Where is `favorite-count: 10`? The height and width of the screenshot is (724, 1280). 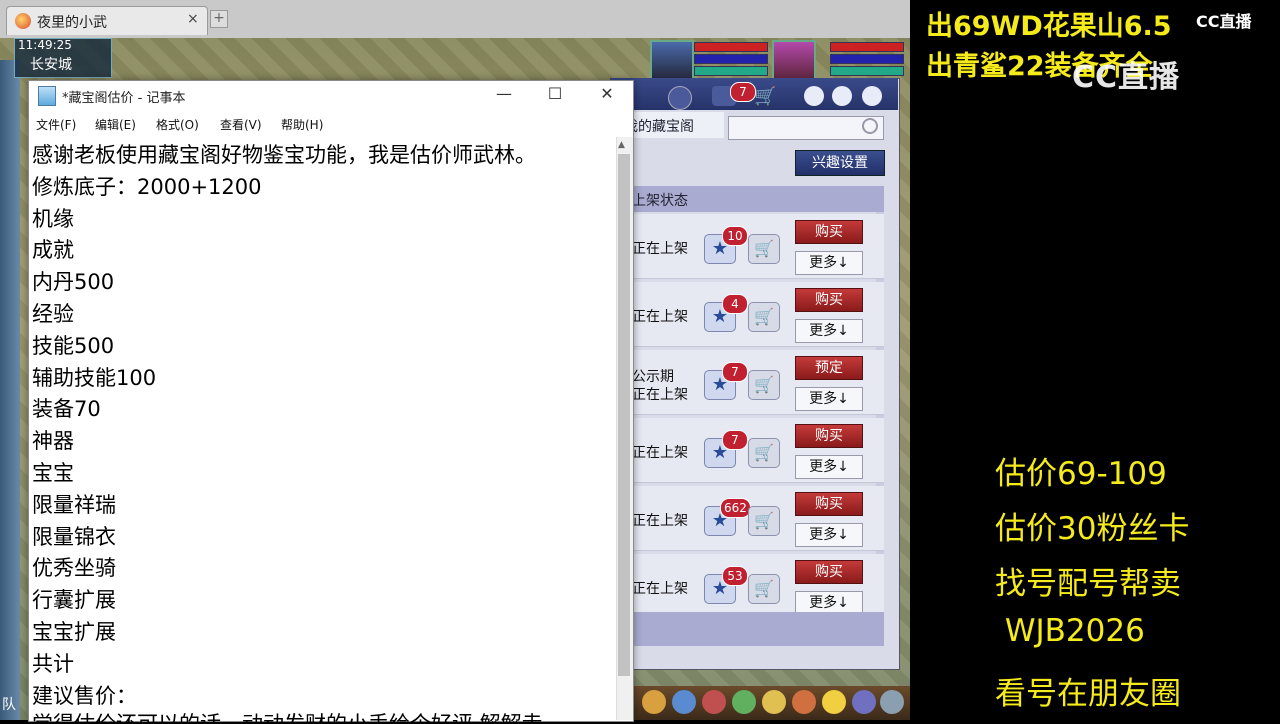
favorite-count: 10 is located at coordinates (735, 236).